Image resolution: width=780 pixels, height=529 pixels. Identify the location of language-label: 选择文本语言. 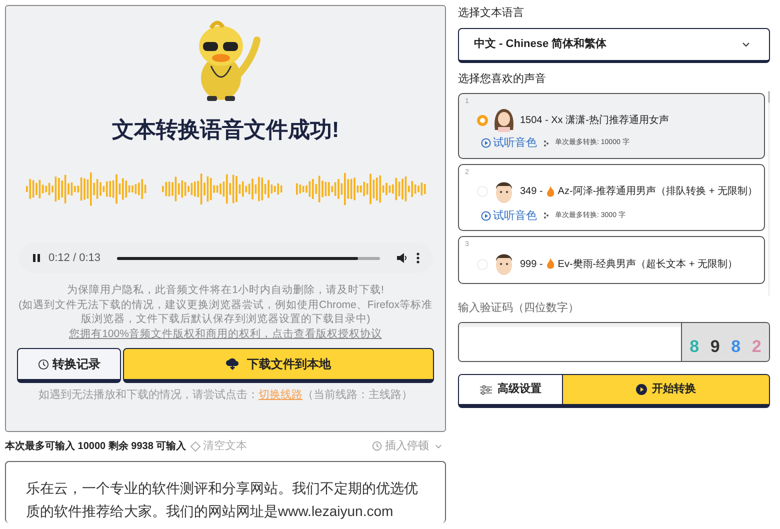
(491, 13).